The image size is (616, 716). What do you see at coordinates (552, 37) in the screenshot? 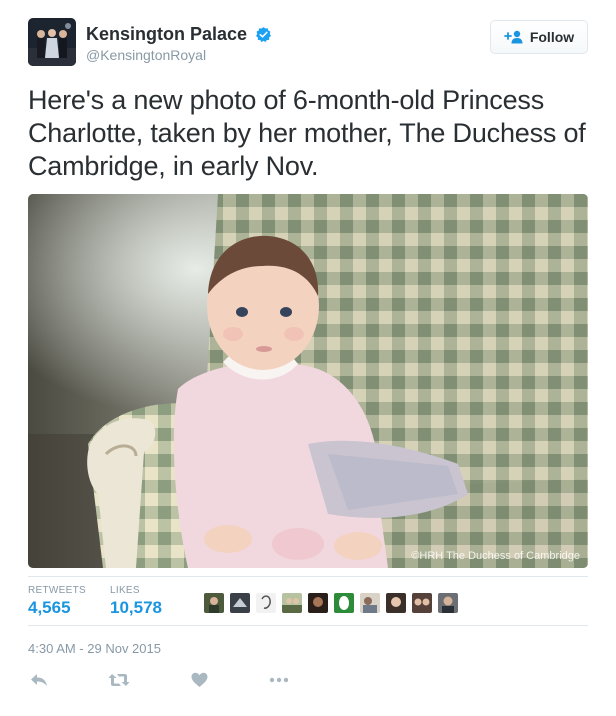
I see `follow-label: Follow` at bounding box center [552, 37].